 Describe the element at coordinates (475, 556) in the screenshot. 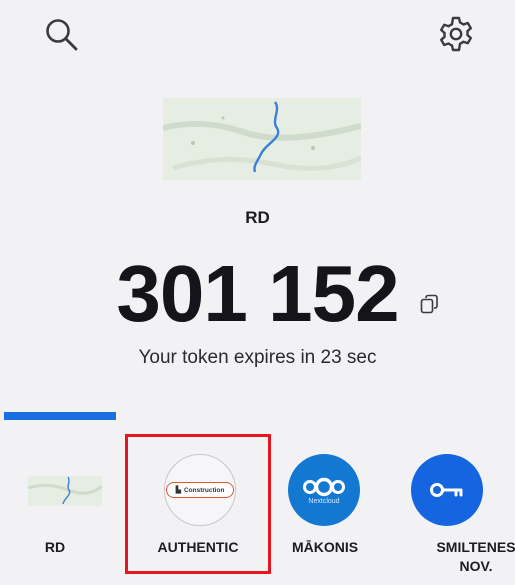

I see `account-tile-label: SMILTENES NOV.` at that location.